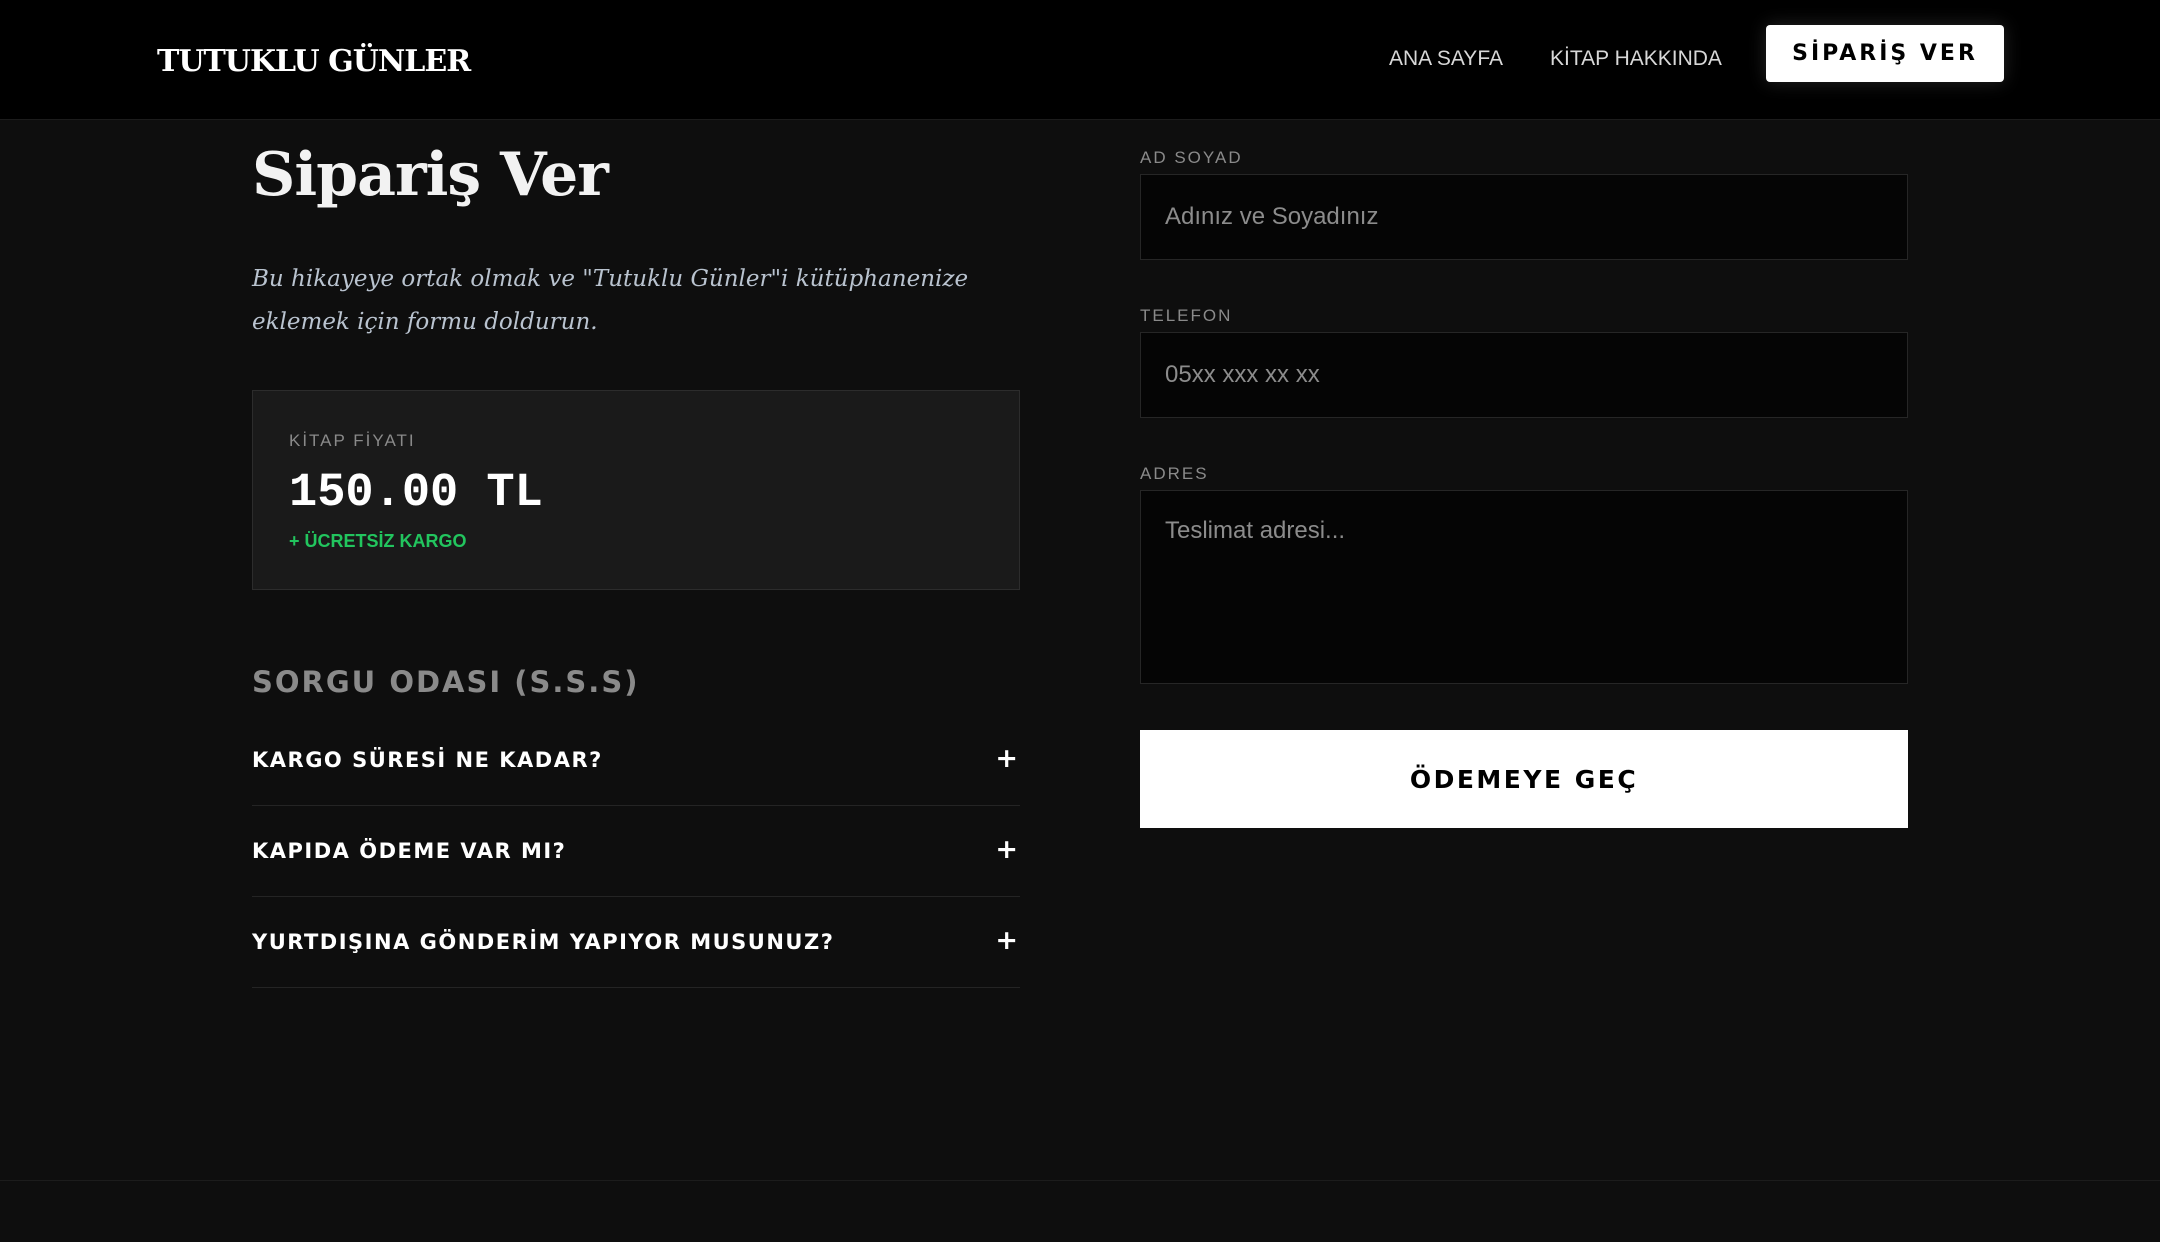  What do you see at coordinates (1885, 53) in the screenshot?
I see `nav-order-button: SİPARİŞ VER` at bounding box center [1885, 53].